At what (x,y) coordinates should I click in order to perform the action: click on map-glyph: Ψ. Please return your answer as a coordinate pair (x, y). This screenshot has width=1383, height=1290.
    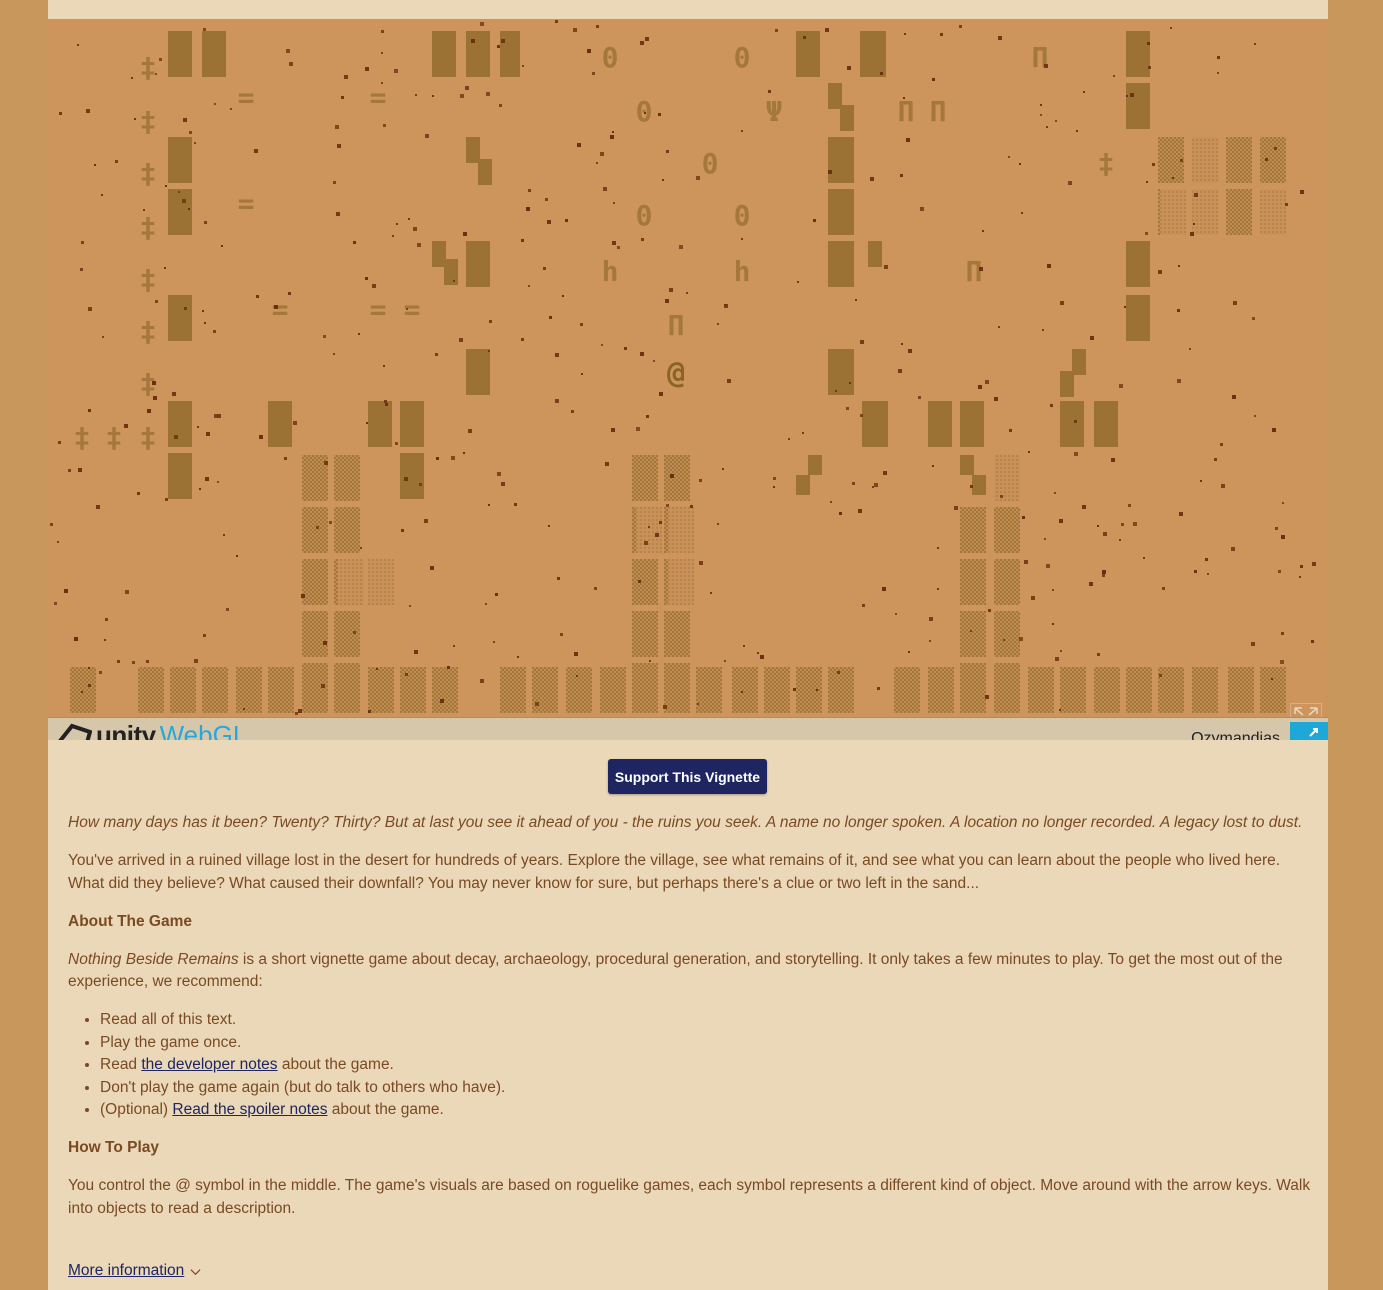
    Looking at the image, I should click on (774, 111).